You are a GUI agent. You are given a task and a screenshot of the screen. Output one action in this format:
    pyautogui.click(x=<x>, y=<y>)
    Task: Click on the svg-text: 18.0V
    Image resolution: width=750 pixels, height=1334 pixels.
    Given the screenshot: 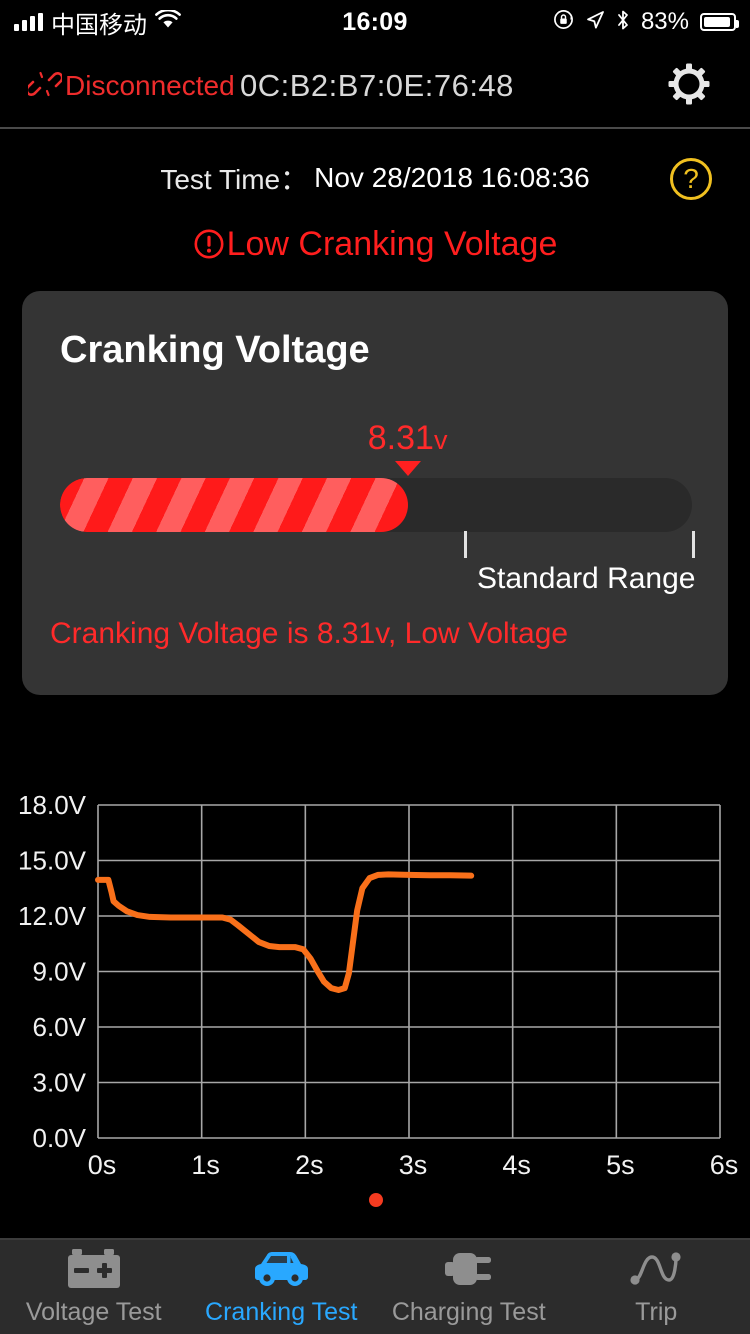 What is the action you would take?
    pyautogui.click(x=52, y=805)
    